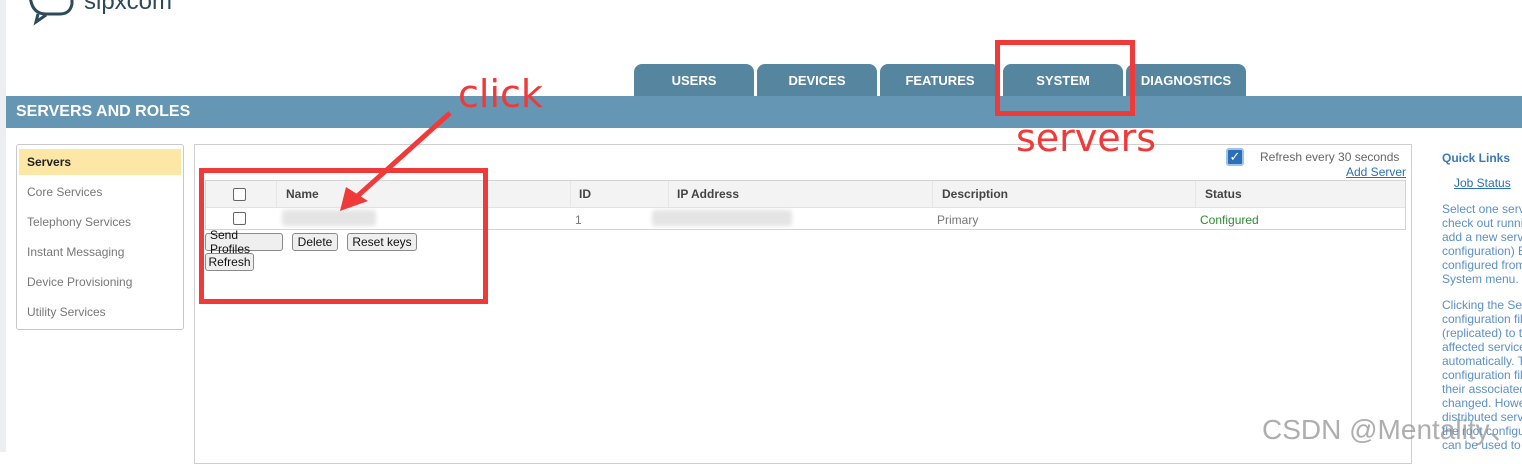  What do you see at coordinates (100, 192) in the screenshot?
I see `sidebar-item-core-services: Core Services` at bounding box center [100, 192].